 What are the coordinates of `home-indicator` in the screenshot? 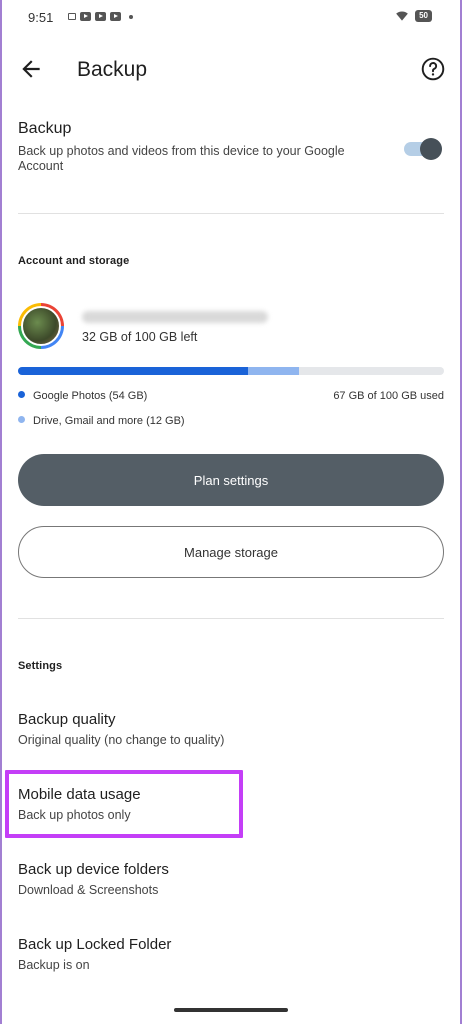 It's located at (231, 1010).